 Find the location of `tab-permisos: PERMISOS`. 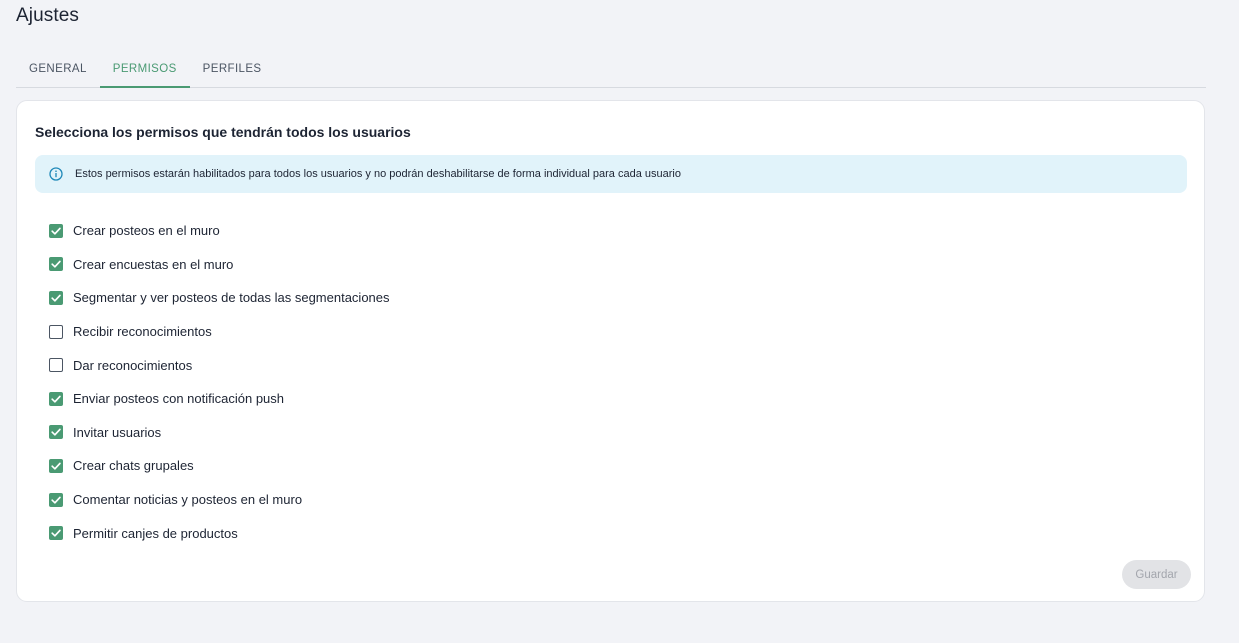

tab-permisos: PERMISOS is located at coordinates (144, 69).